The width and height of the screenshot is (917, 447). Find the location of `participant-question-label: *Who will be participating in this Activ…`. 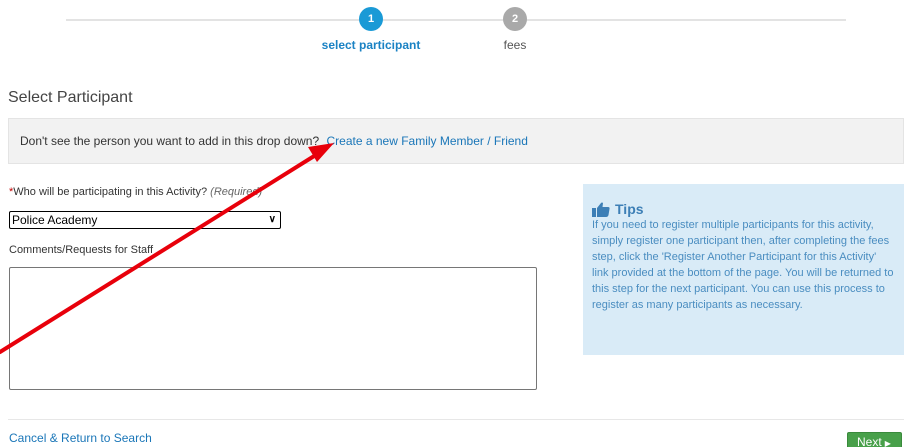

participant-question-label: *Who will be participating in this Activ… is located at coordinates (135, 192).